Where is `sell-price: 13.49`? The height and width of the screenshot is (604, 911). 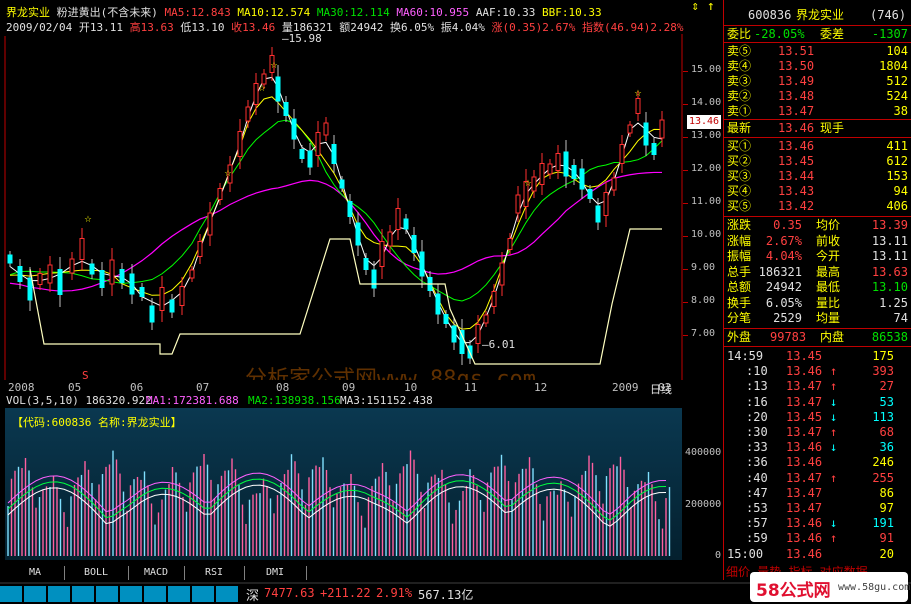
sell-price: 13.49 is located at coordinates (796, 81).